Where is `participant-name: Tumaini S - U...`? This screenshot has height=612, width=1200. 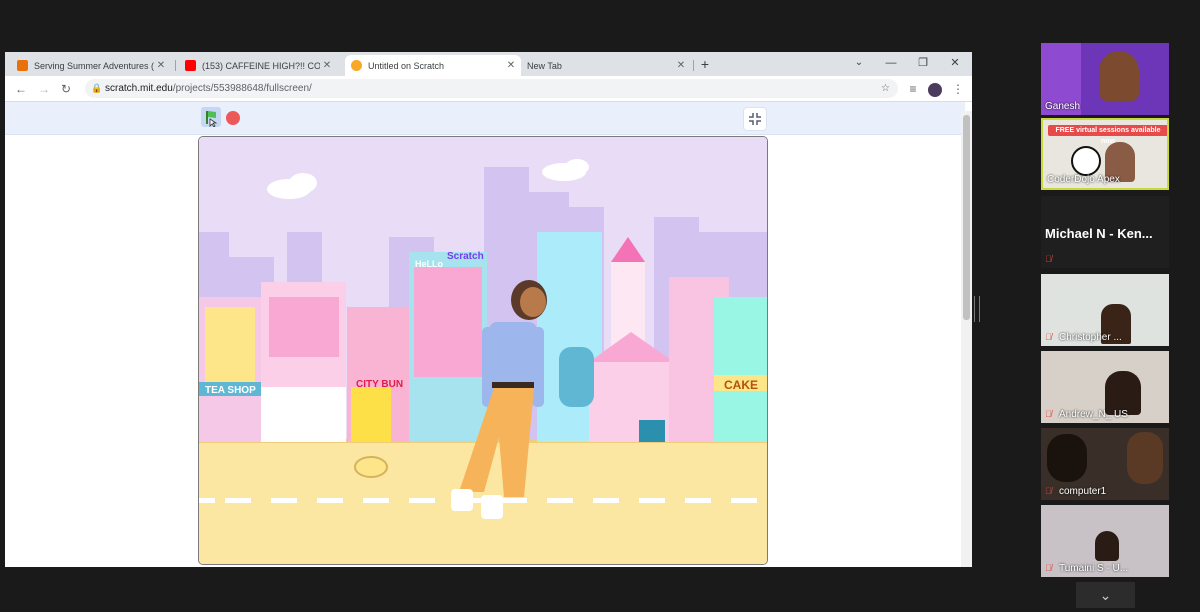
participant-name: Tumaini S - U... is located at coordinates (1094, 568).